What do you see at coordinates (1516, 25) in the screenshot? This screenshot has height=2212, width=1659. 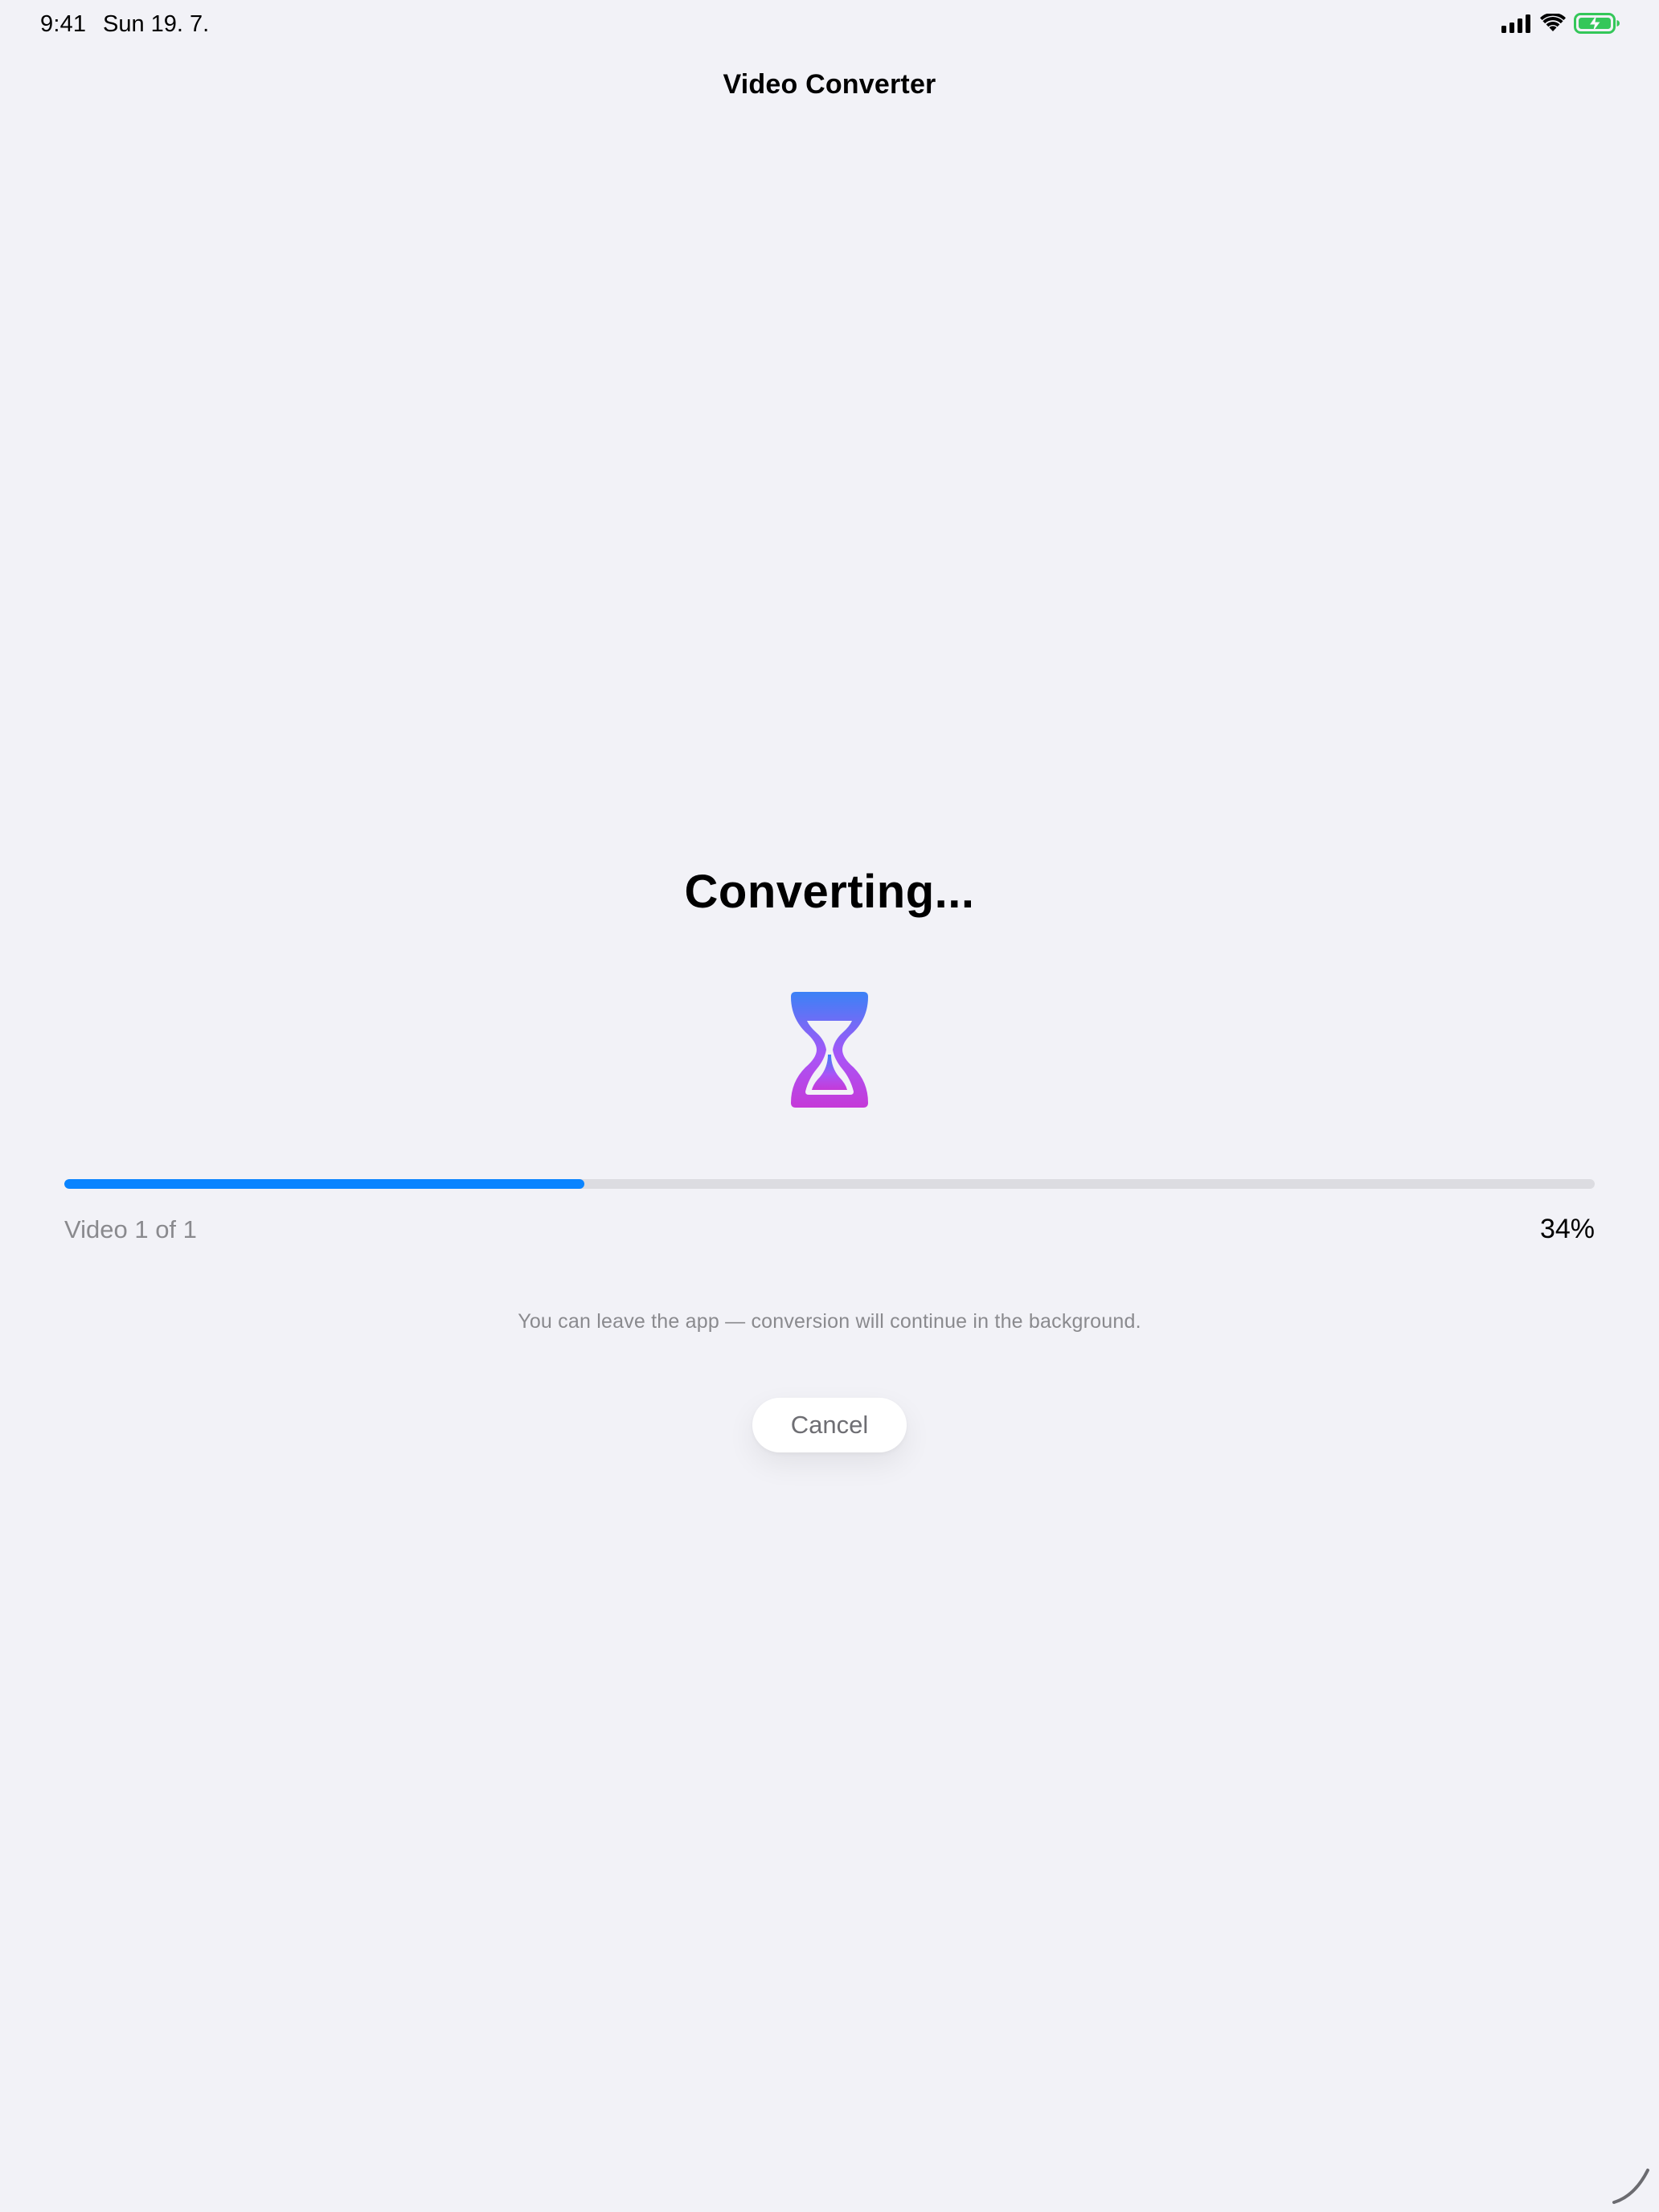 I see `cellular-signal-icon` at bounding box center [1516, 25].